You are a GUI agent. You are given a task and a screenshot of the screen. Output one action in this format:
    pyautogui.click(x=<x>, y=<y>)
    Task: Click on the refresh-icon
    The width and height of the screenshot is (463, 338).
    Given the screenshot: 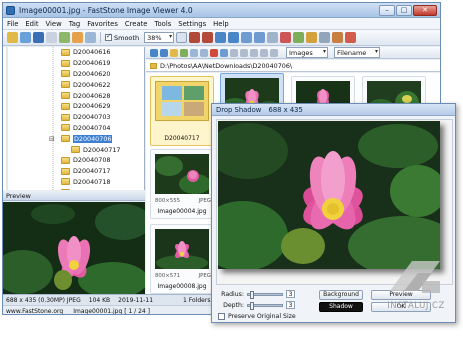 What is the action you would take?
    pyautogui.click(x=224, y=52)
    